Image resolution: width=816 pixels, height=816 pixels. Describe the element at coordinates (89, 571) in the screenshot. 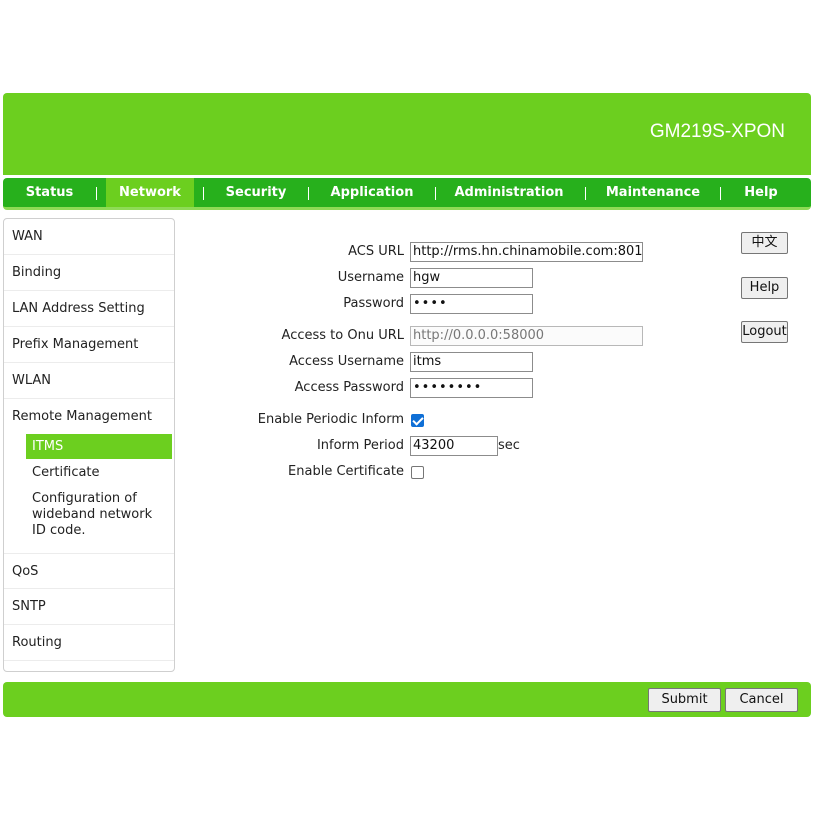

I see `sidebar-item-qos: QoS` at that location.